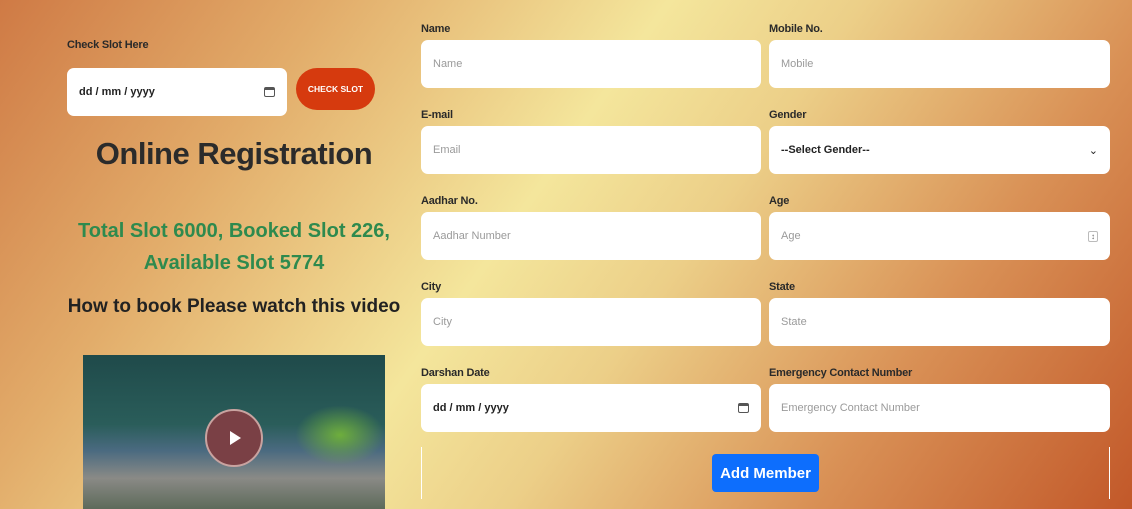 The height and width of the screenshot is (509, 1132). I want to click on darshan-date-input: dd / mm / yyyy, so click(591, 408).